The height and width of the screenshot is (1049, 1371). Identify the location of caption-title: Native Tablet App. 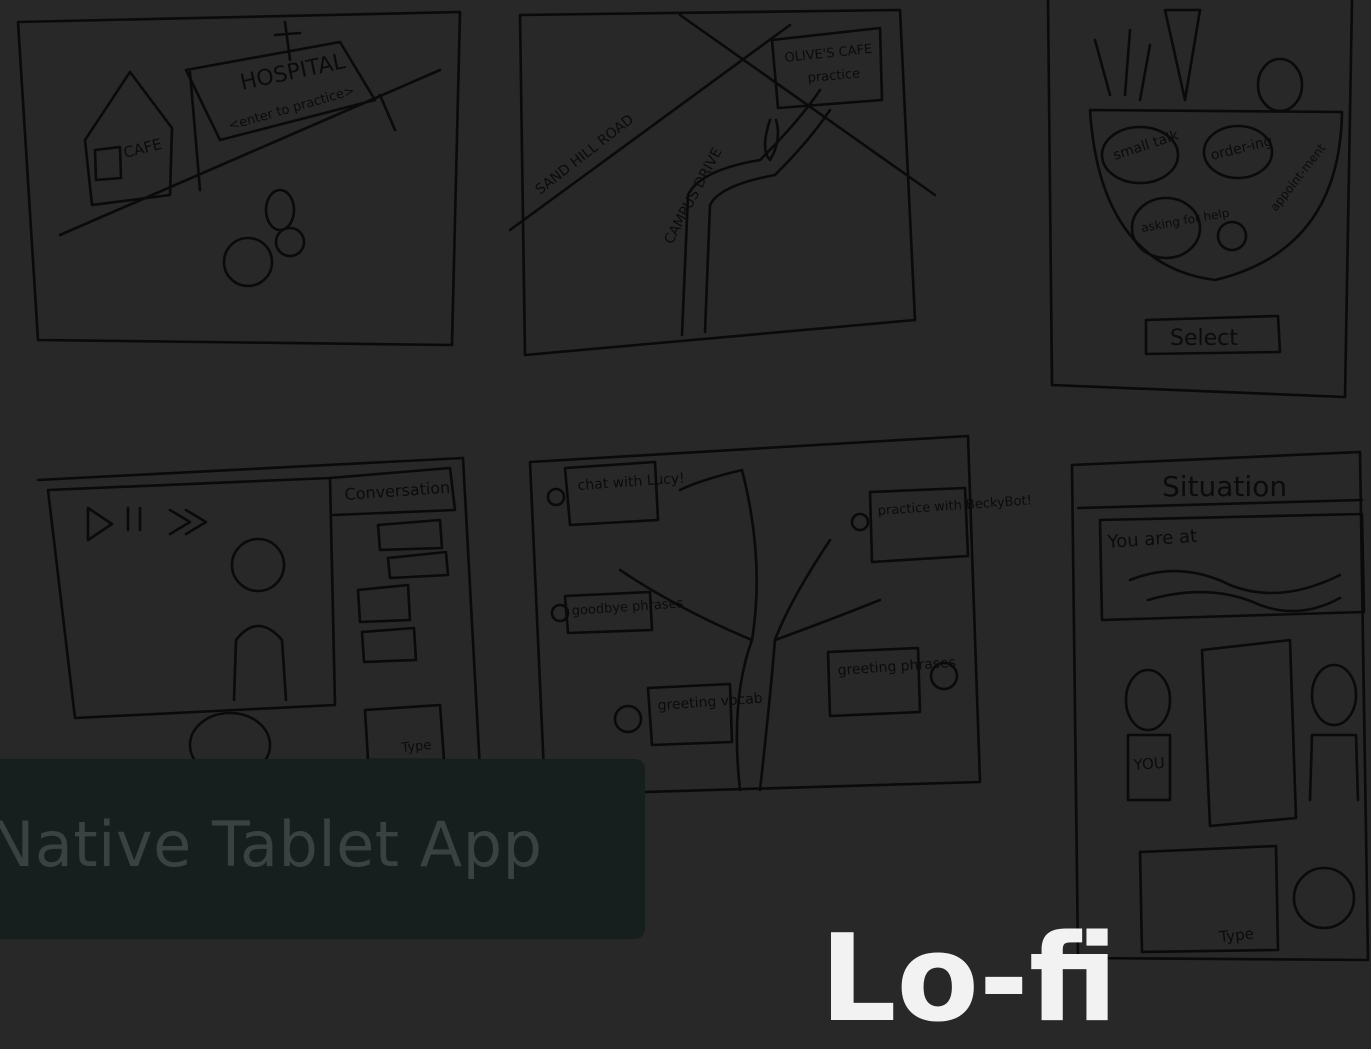
(271, 844).